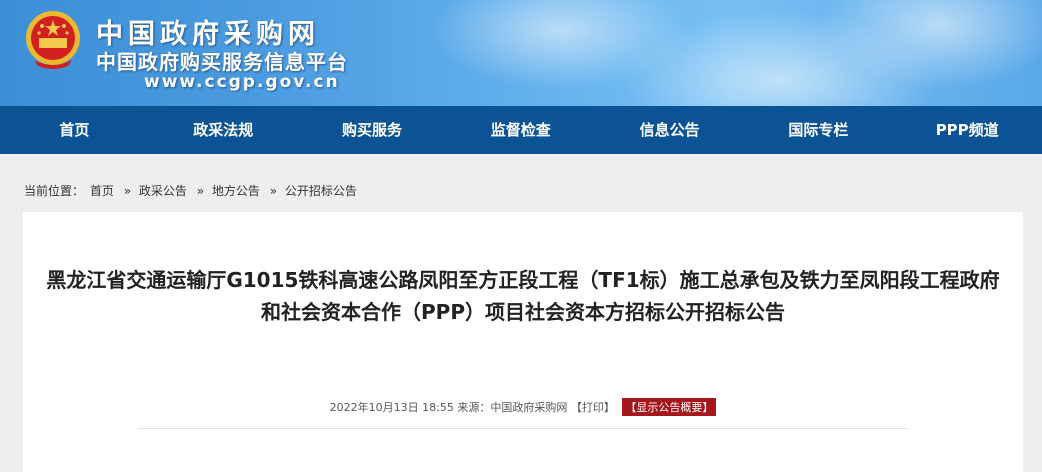 The image size is (1042, 472). Describe the element at coordinates (321, 191) in the screenshot. I see `breadcrumb-public-tender: 公开招标公告` at that location.